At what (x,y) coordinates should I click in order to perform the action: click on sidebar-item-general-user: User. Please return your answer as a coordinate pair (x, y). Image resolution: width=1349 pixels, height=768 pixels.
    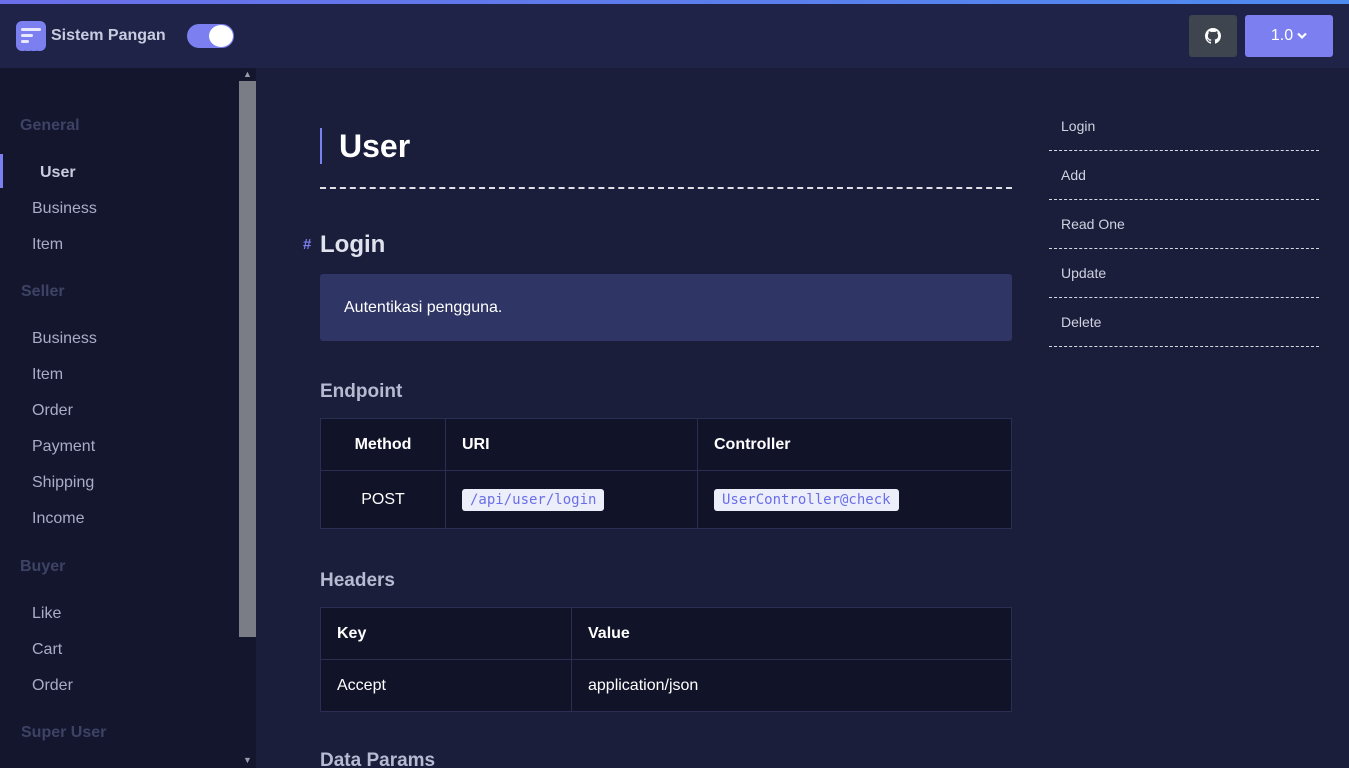
    Looking at the image, I should click on (58, 173).